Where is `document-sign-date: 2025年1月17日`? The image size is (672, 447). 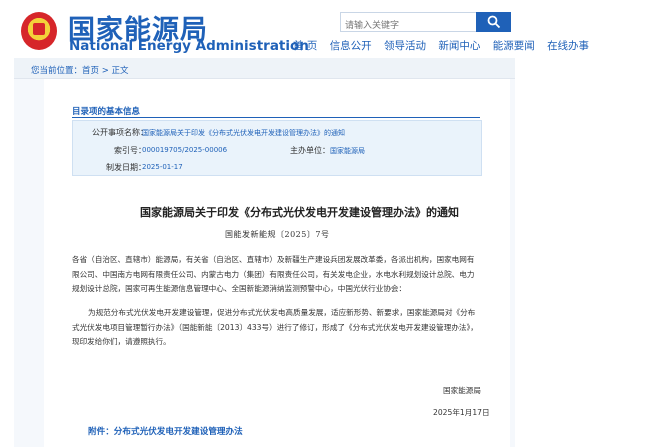 document-sign-date: 2025年1月17日 is located at coordinates (461, 412).